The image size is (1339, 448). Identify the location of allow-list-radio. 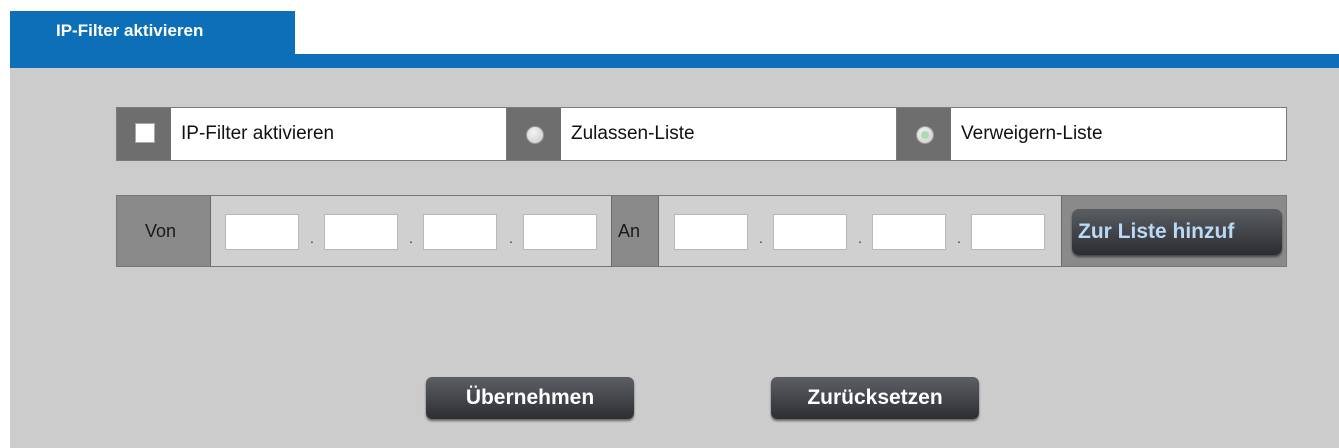
(535, 135).